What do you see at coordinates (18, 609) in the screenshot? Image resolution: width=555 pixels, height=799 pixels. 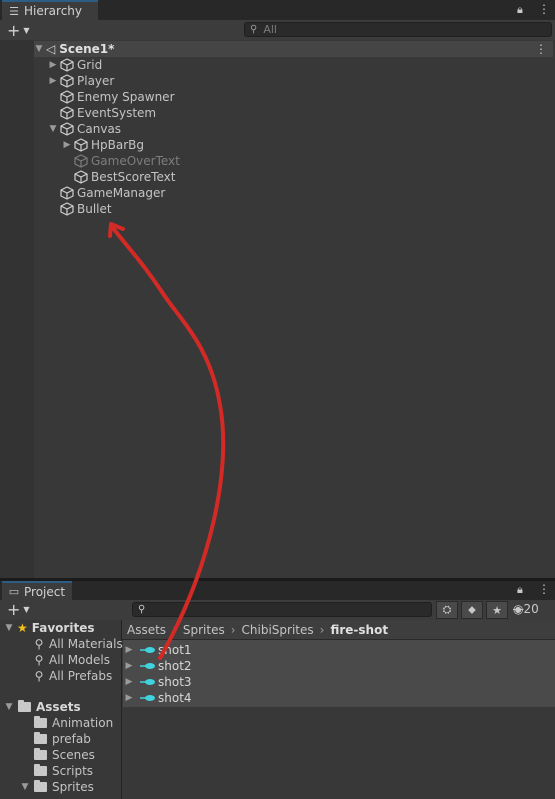 I see `create-asset-button: + ▼` at bounding box center [18, 609].